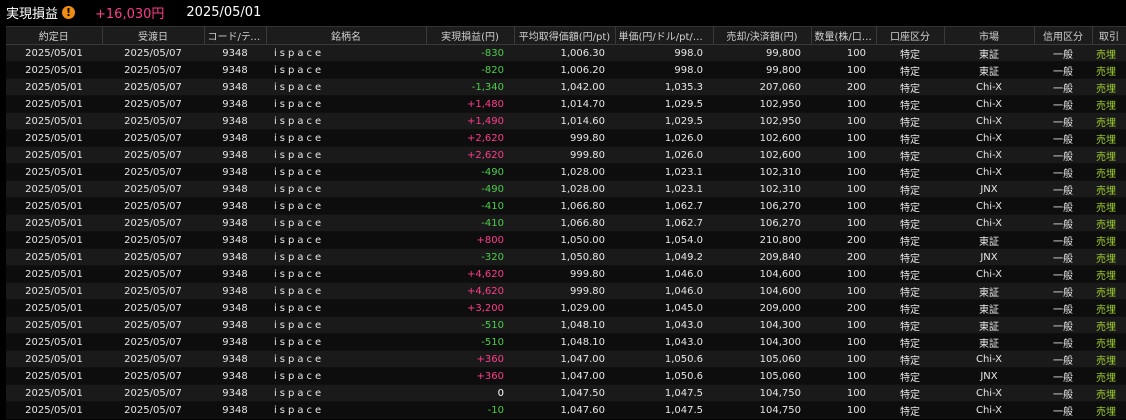  What do you see at coordinates (762, 257) in the screenshot?
I see `amount-cell: 209,840` at bounding box center [762, 257].